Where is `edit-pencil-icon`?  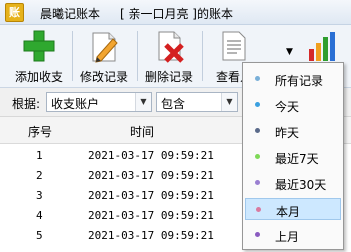
edit-pencil-icon is located at coordinates (105, 47).